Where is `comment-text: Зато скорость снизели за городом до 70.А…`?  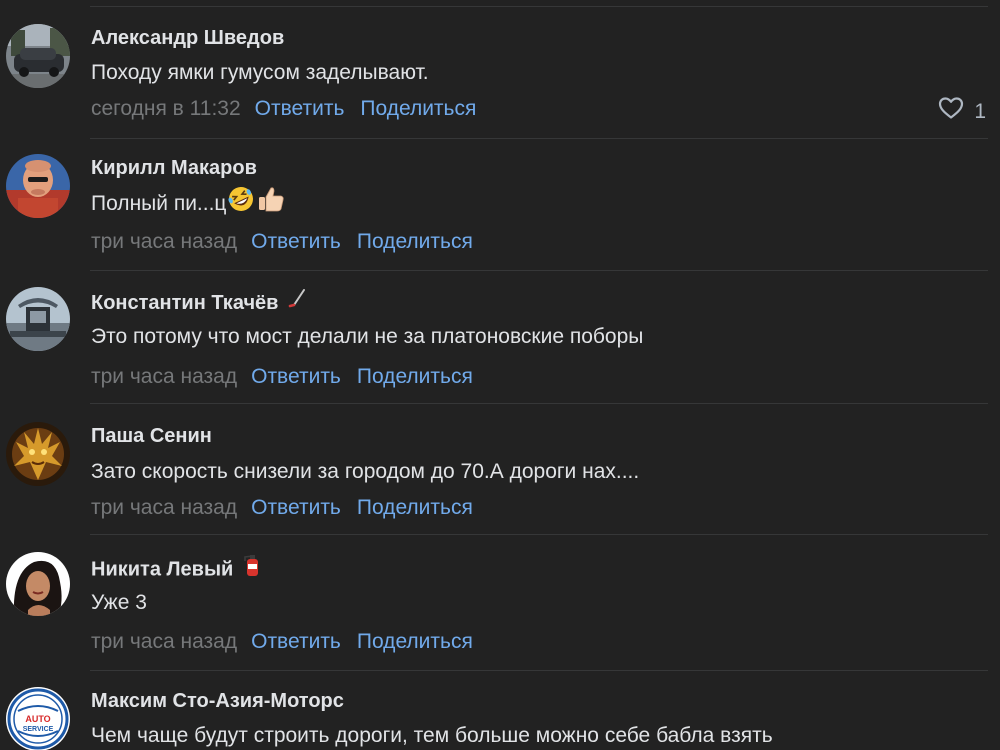 comment-text: Зато скорость снизели за городом до 70.А… is located at coordinates (365, 471).